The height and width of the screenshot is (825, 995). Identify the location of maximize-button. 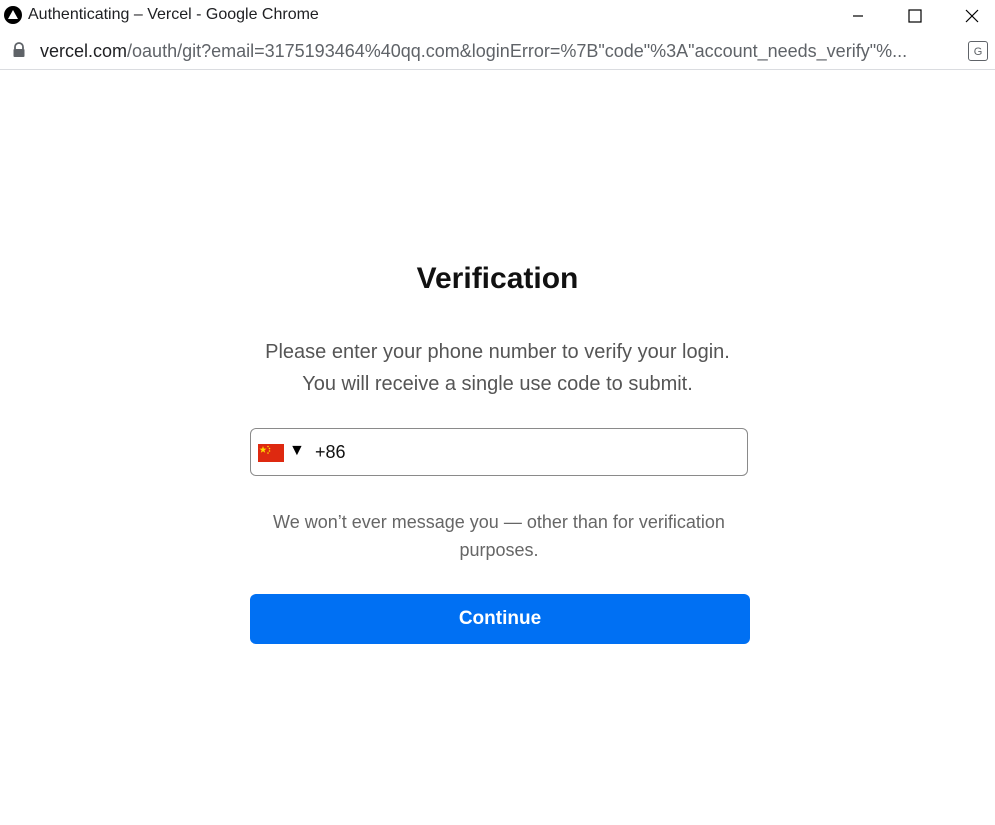
(915, 16).